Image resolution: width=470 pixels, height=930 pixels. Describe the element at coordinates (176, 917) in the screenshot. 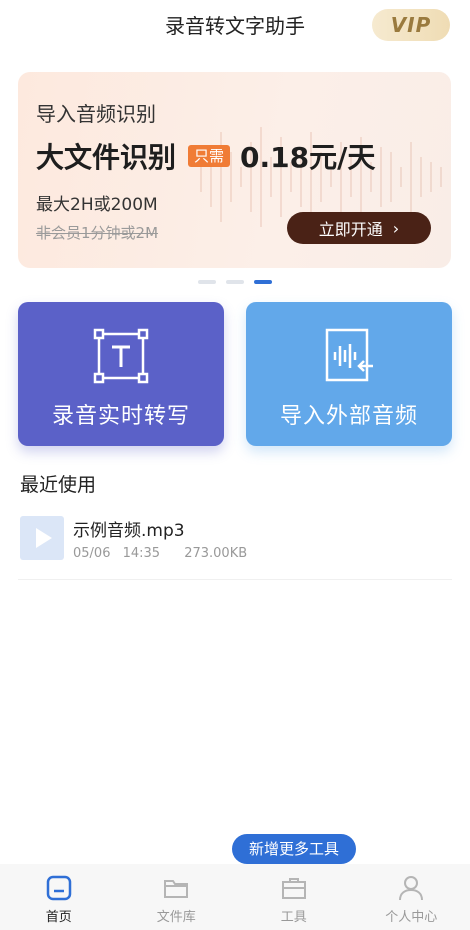

I see `nav-files-label: 文件库` at that location.